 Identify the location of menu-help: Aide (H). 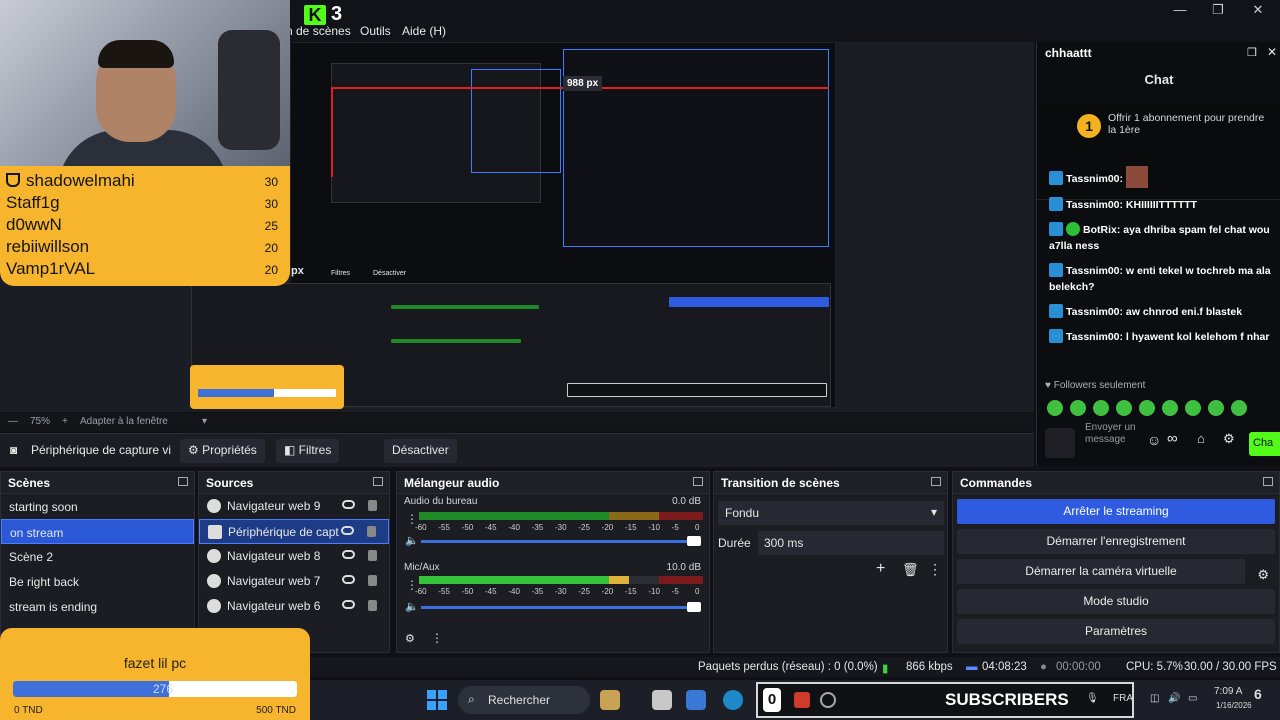
(424, 31).